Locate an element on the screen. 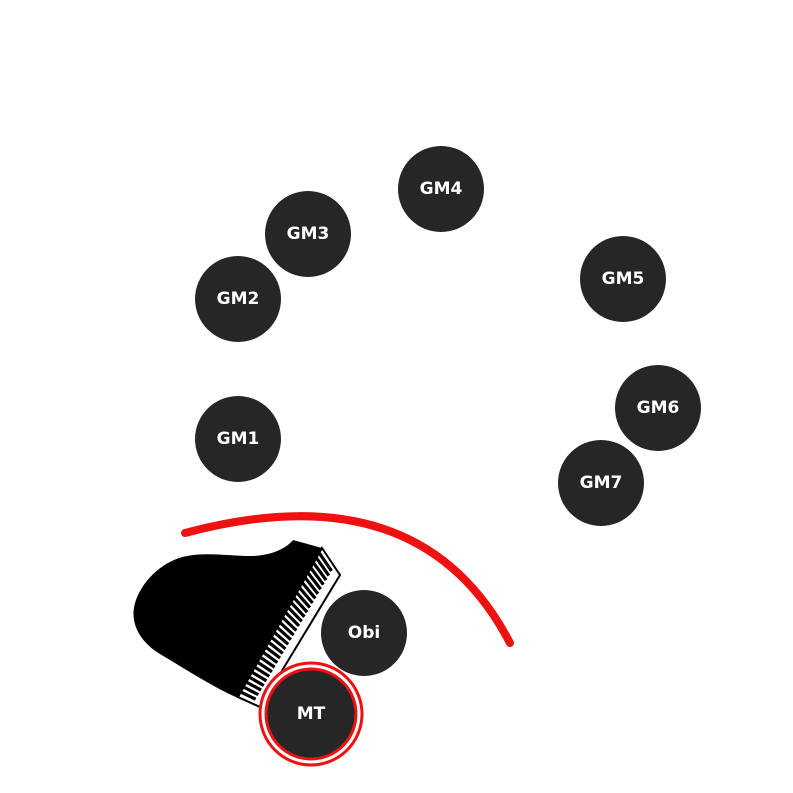 The height and width of the screenshot is (793, 793). node-label: GM7 is located at coordinates (601, 483).